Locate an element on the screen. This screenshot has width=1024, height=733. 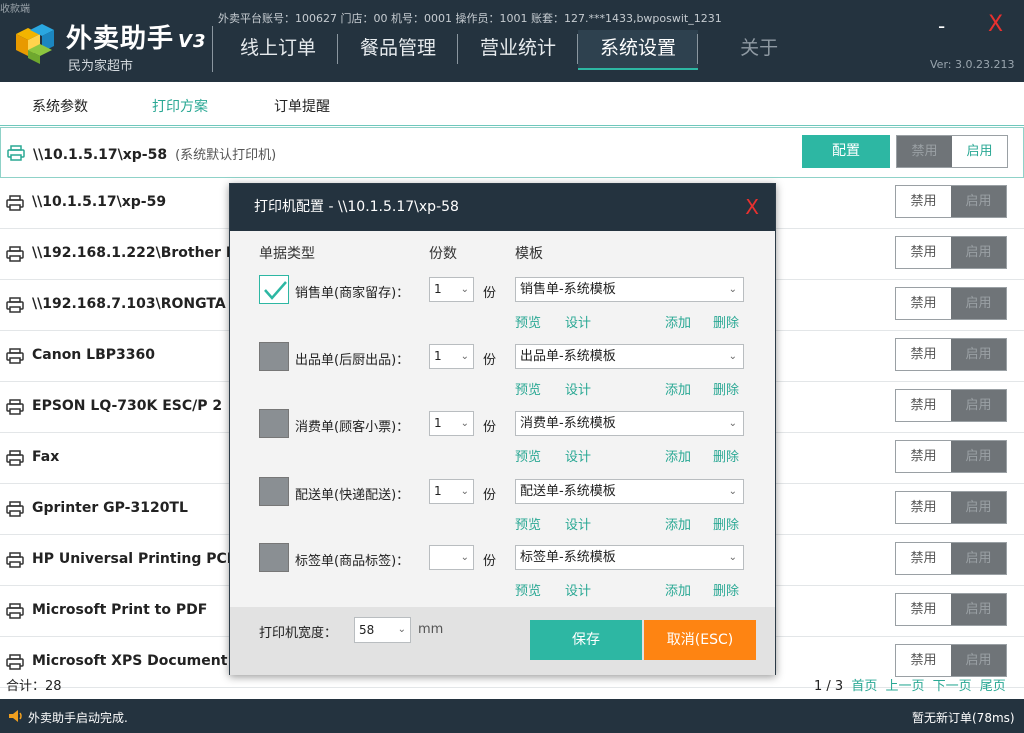
order-status: 暂无新订单(78ms) is located at coordinates (963, 718).